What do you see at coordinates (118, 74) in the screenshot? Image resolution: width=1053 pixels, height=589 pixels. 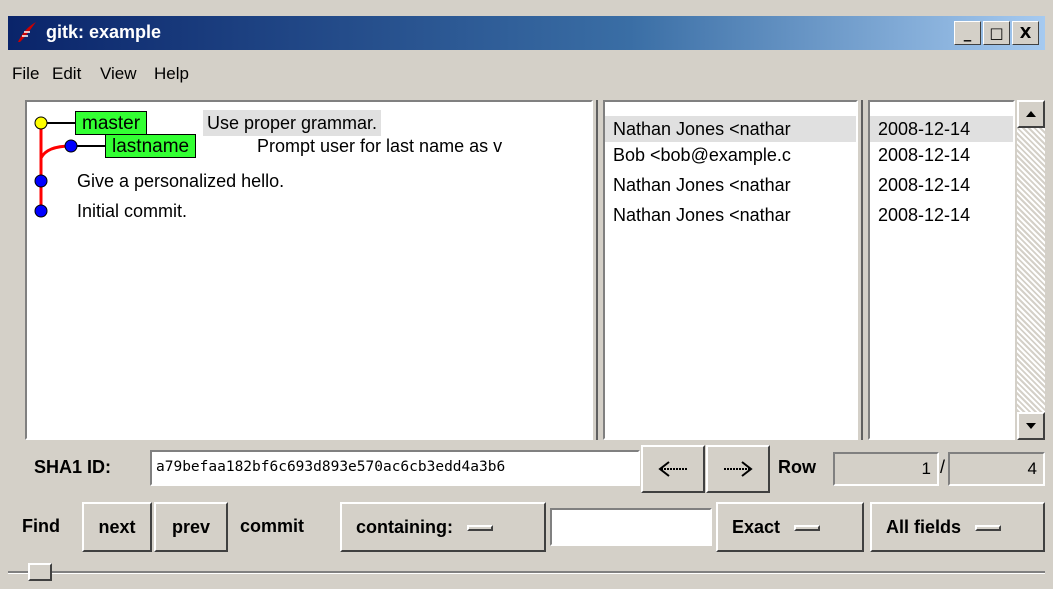 I see `menu-view: View` at bounding box center [118, 74].